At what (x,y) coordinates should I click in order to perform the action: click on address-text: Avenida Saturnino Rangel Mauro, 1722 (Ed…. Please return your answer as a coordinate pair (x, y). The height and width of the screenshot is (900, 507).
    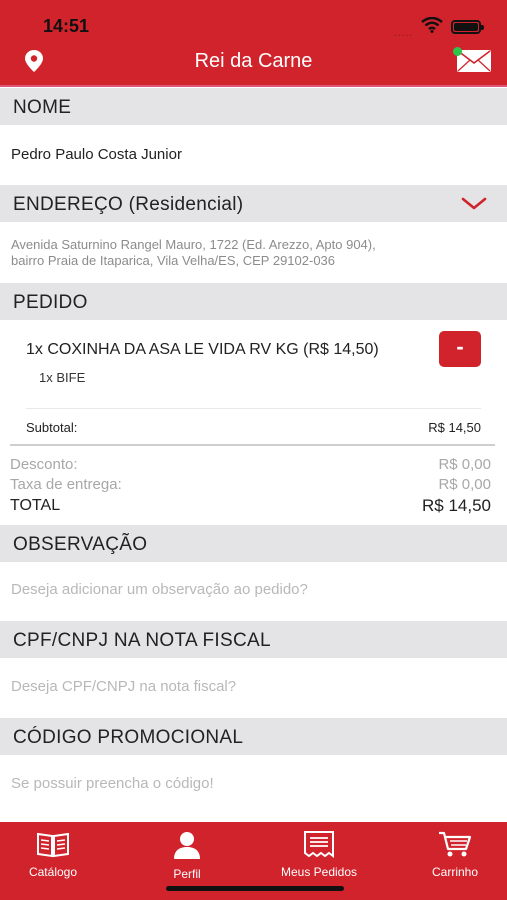
    Looking at the image, I should click on (251, 253).